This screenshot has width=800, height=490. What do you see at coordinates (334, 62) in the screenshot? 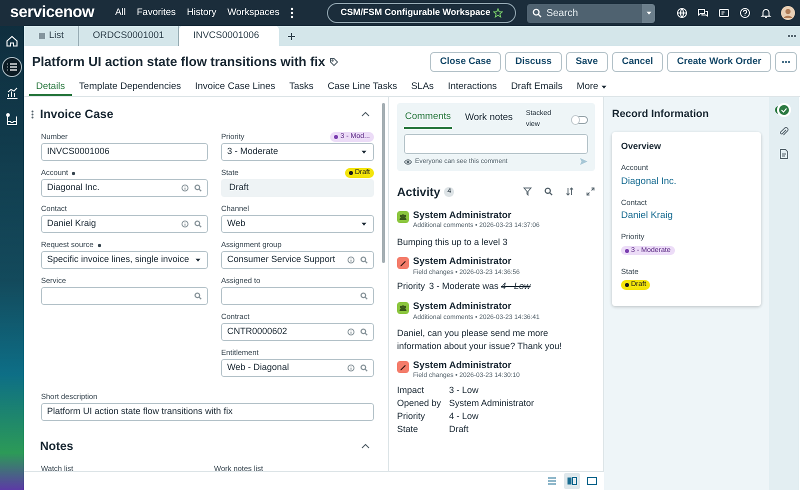
I see `tag-icon` at bounding box center [334, 62].